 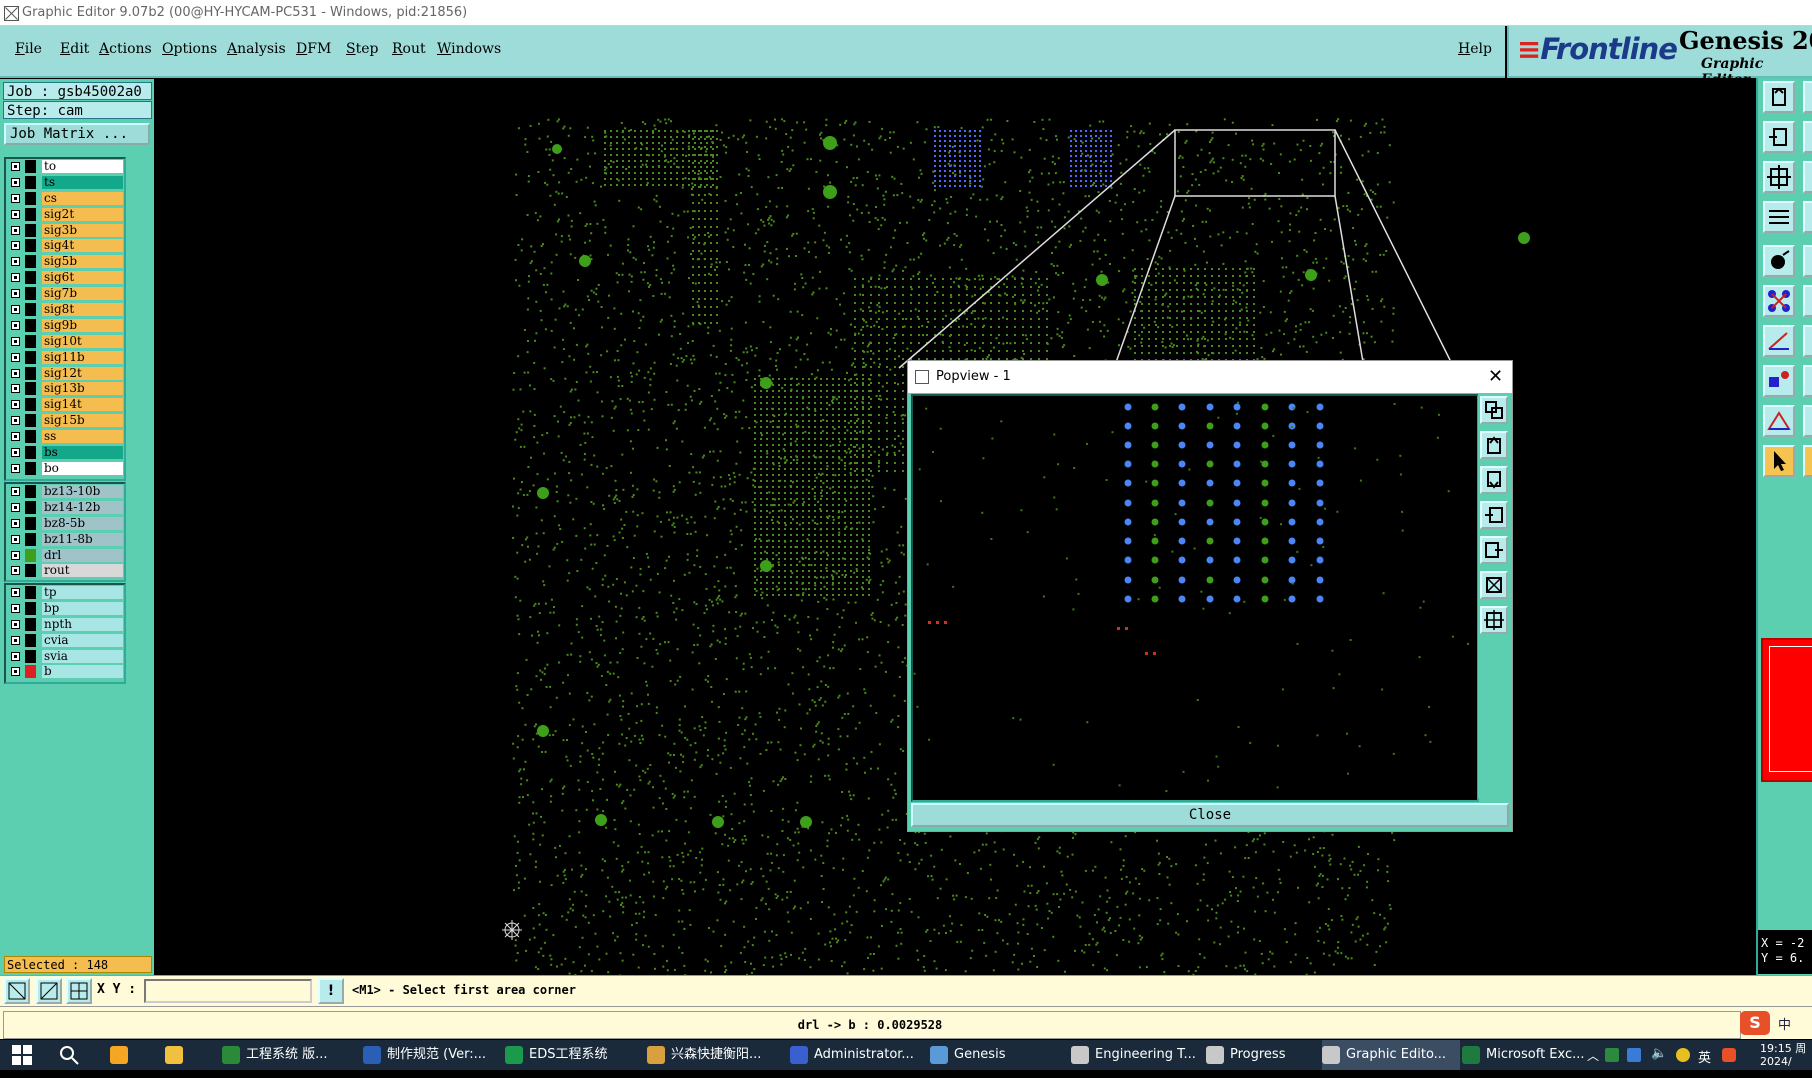 I want to click on popview-right-button, so click(x=1494, y=550).